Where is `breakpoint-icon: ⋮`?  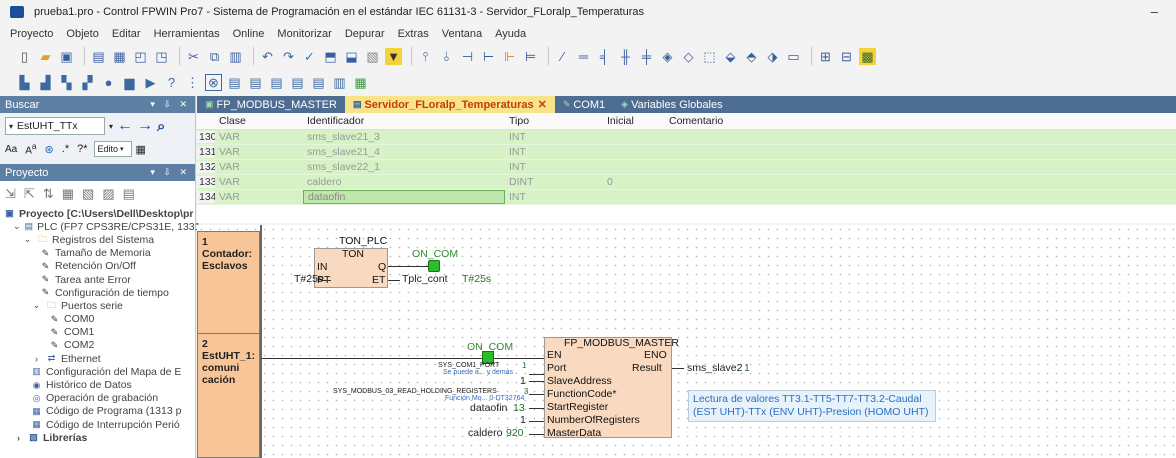 breakpoint-icon: ⋮ is located at coordinates (192, 82).